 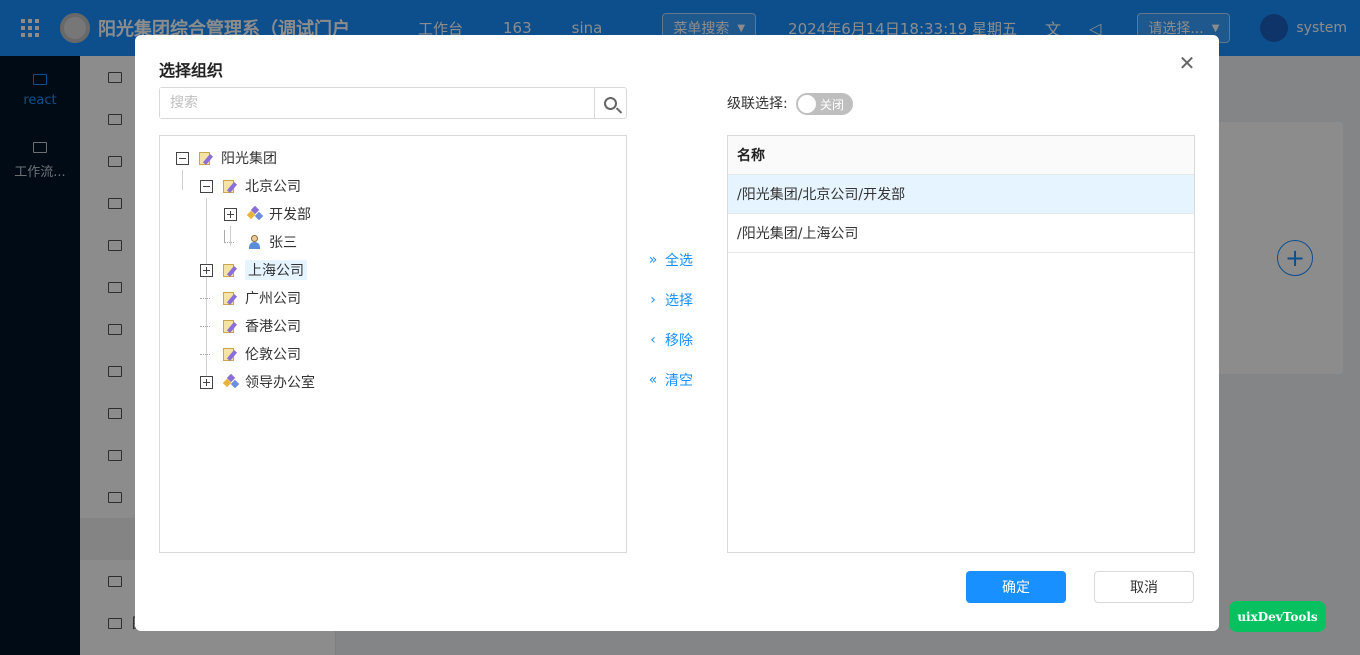 I want to click on clear-button: « 清空, so click(x=668, y=380).